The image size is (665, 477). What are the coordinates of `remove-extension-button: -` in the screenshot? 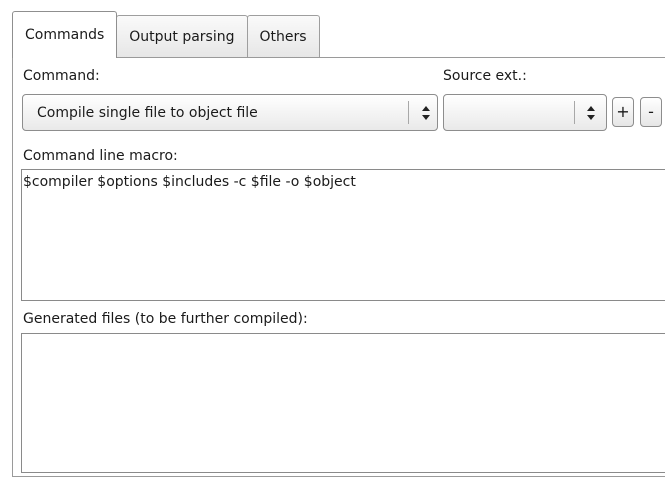 It's located at (651, 112).